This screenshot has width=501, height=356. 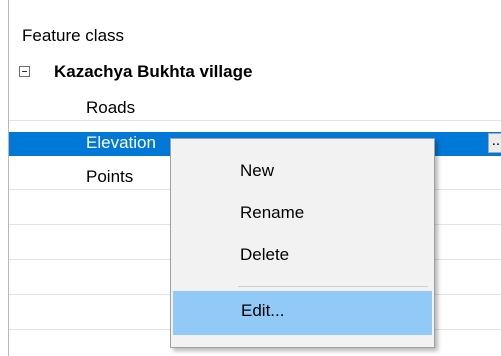 What do you see at coordinates (272, 212) in the screenshot?
I see `menu-item-label: Rename` at bounding box center [272, 212].